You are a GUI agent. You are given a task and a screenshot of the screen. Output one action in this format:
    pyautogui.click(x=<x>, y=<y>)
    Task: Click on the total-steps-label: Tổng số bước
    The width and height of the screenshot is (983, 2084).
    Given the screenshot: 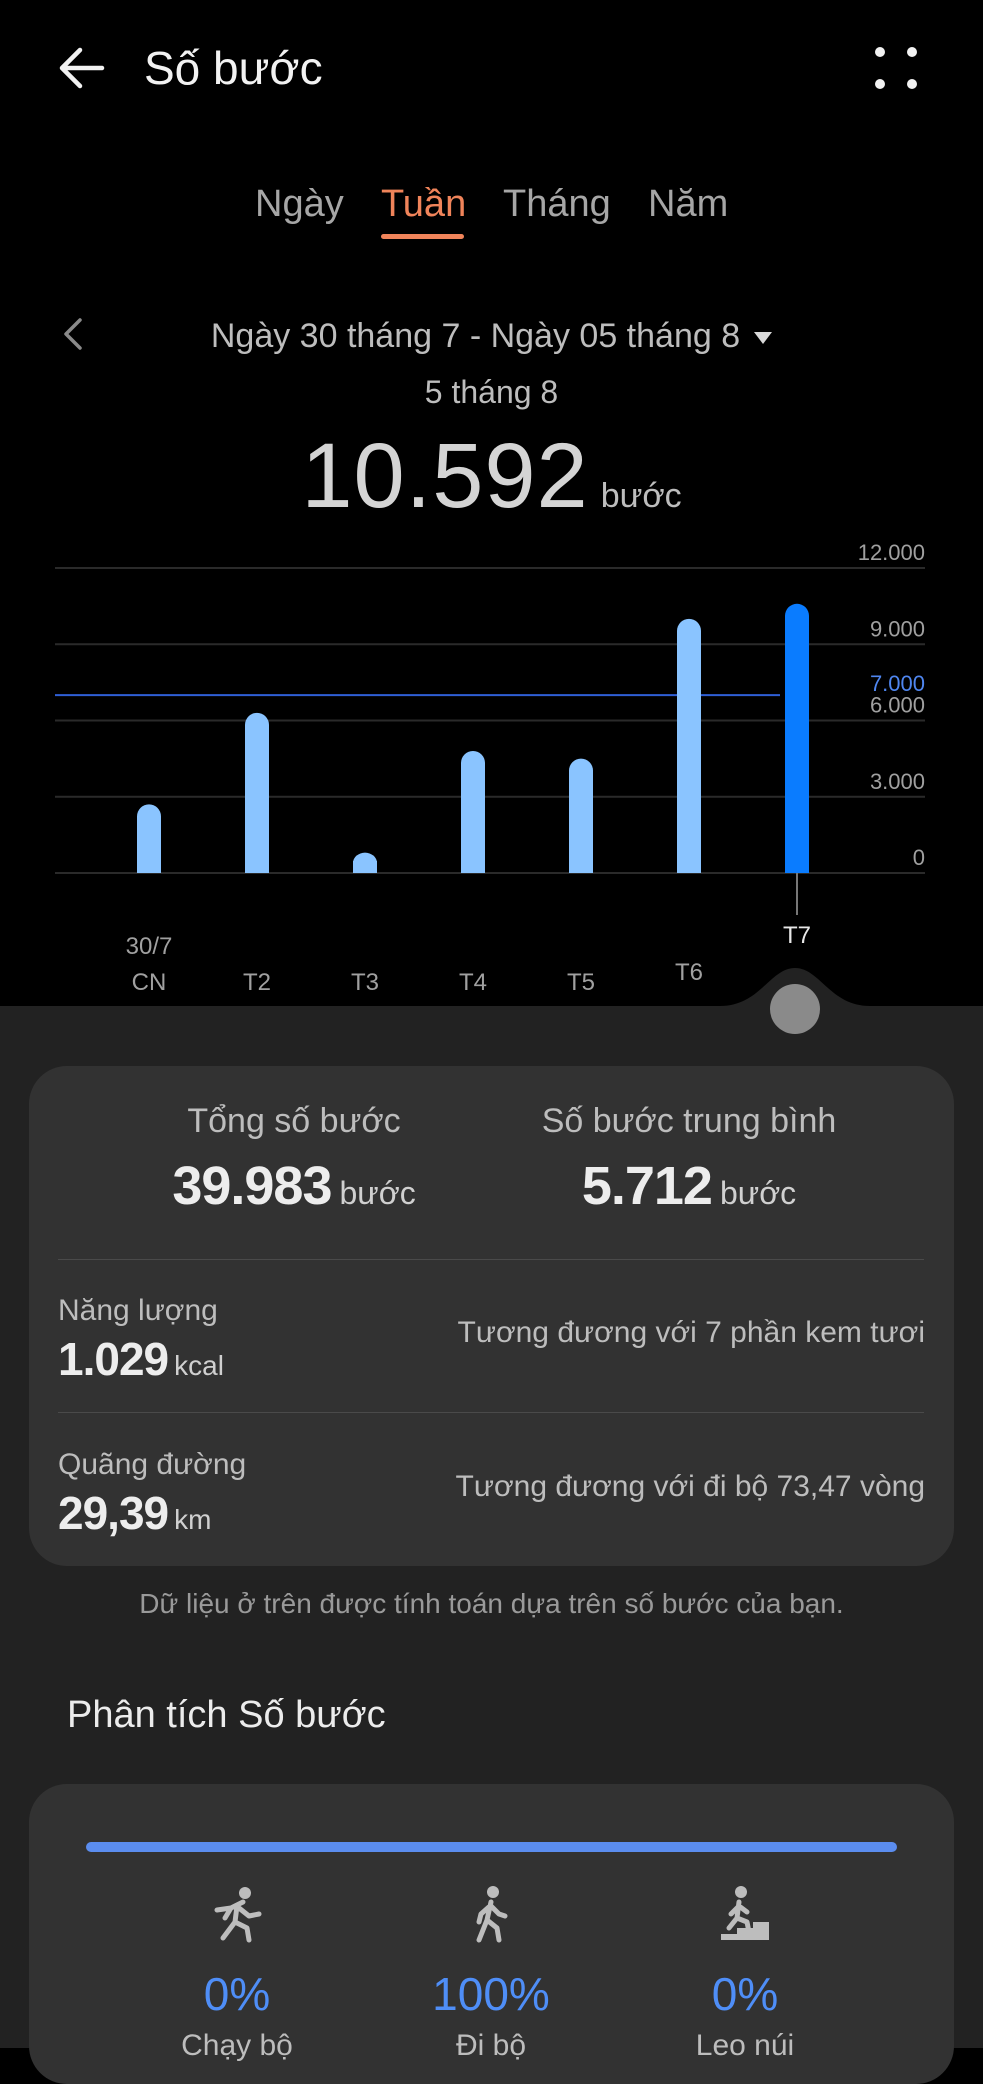 What is the action you would take?
    pyautogui.click(x=294, y=1121)
    